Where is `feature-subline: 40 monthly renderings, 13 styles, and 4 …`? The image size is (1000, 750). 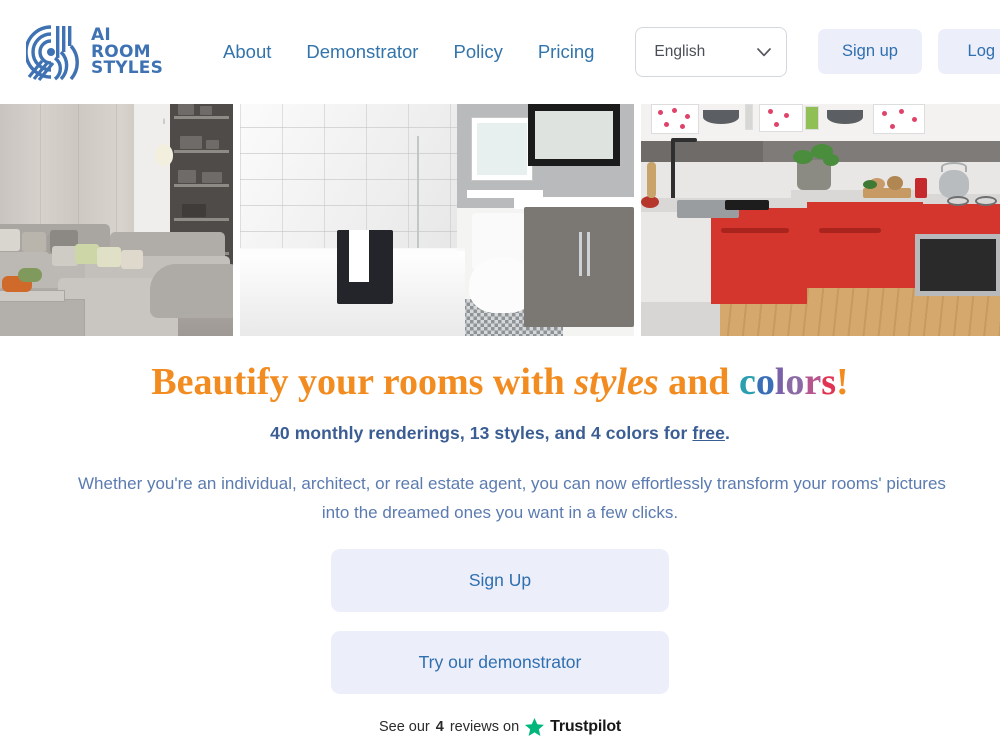
feature-subline: 40 monthly renderings, 13 styles, and 4 … is located at coordinates (500, 433).